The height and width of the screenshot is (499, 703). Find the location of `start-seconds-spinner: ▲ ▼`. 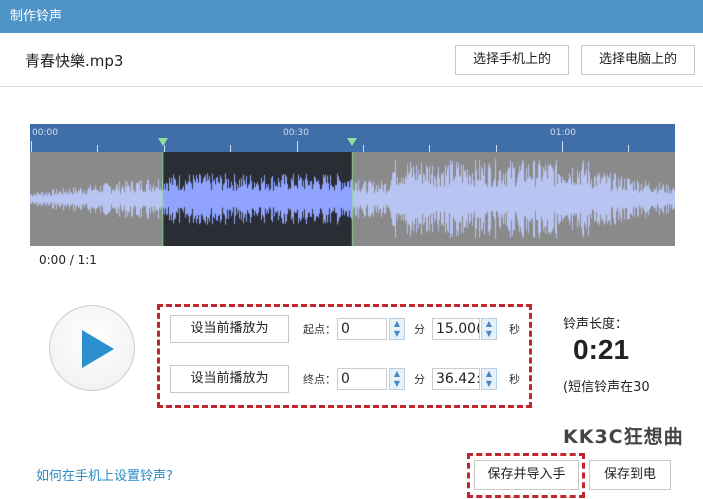

start-seconds-spinner: ▲ ▼ is located at coordinates (489, 329).